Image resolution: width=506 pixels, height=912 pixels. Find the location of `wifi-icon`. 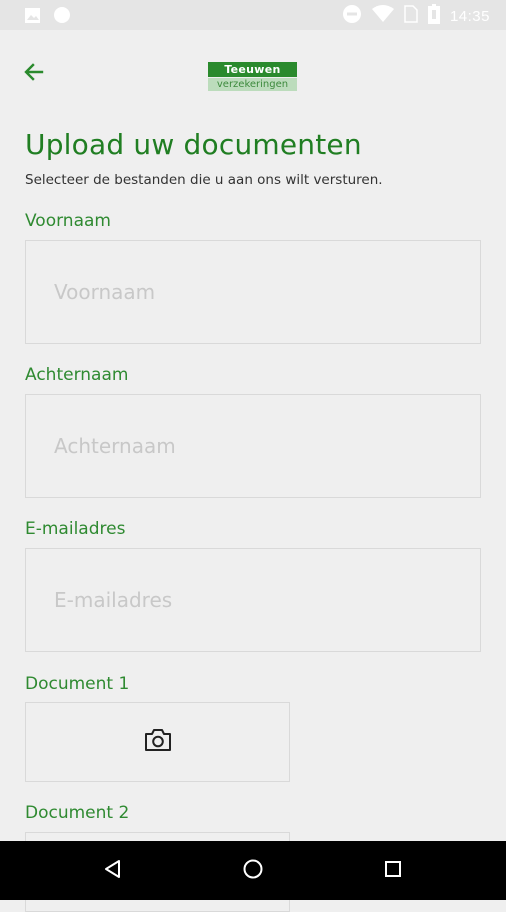

wifi-icon is located at coordinates (382, 16).